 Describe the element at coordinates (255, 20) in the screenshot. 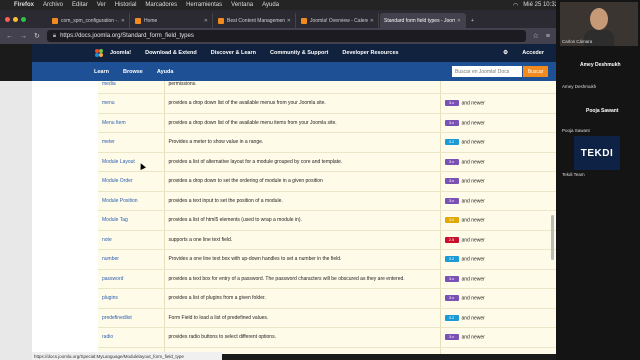

I see `browser-tab: Best Content Management S... ✕` at that location.